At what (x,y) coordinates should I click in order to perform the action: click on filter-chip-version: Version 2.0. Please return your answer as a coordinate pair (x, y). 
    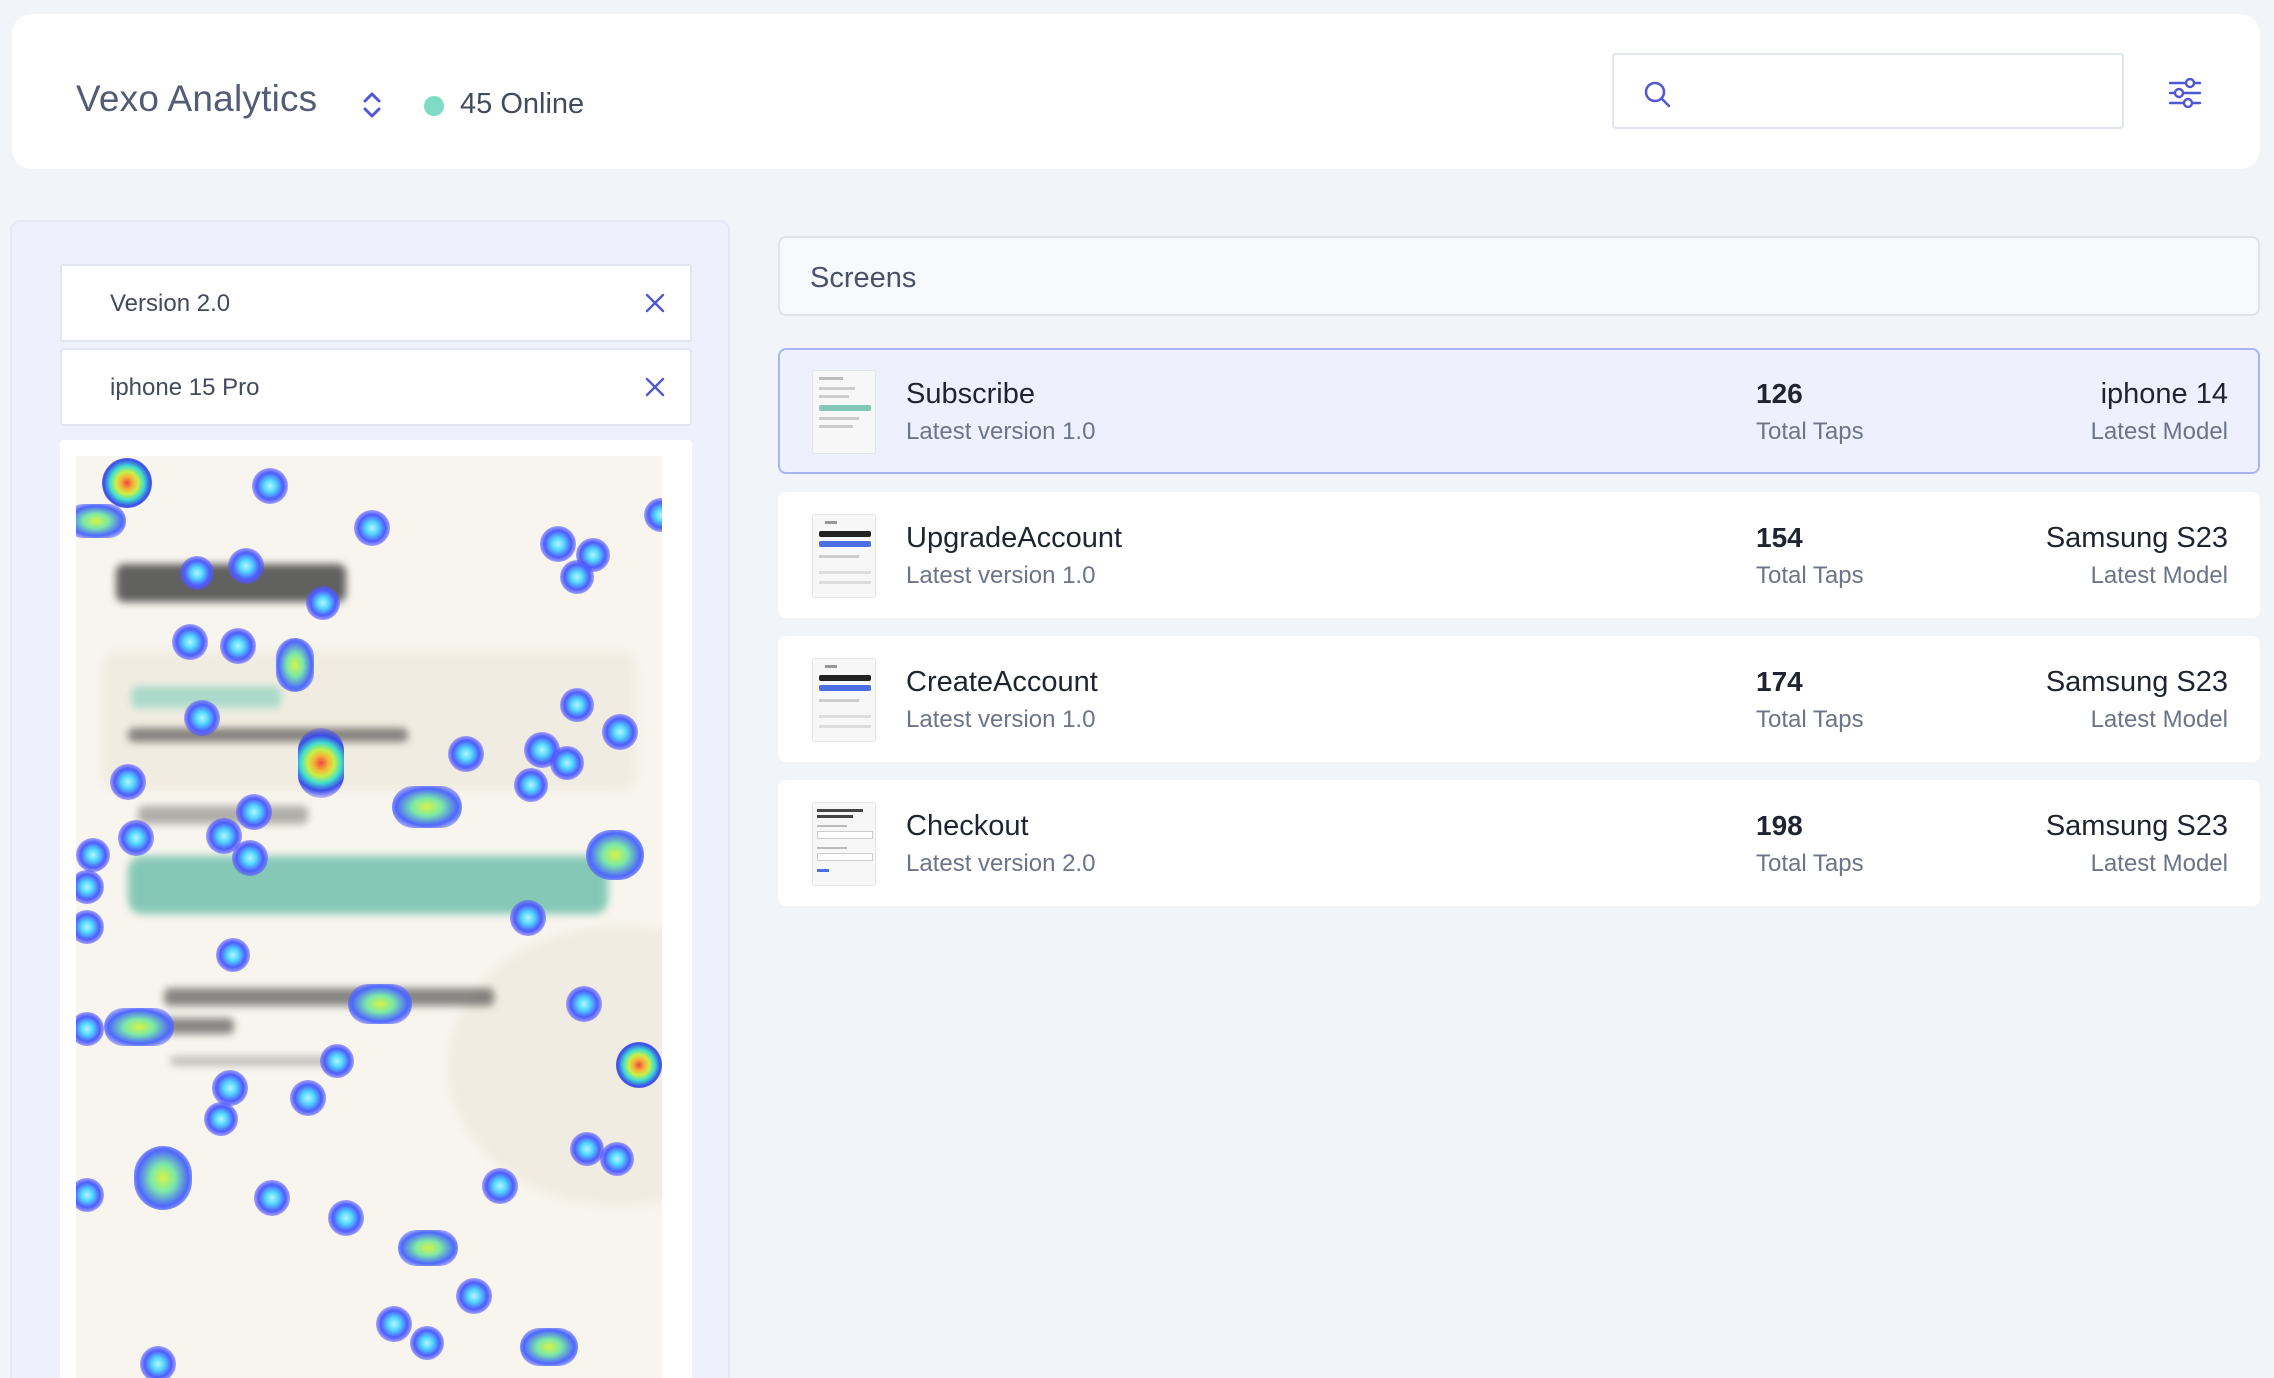
    Looking at the image, I should click on (376, 303).